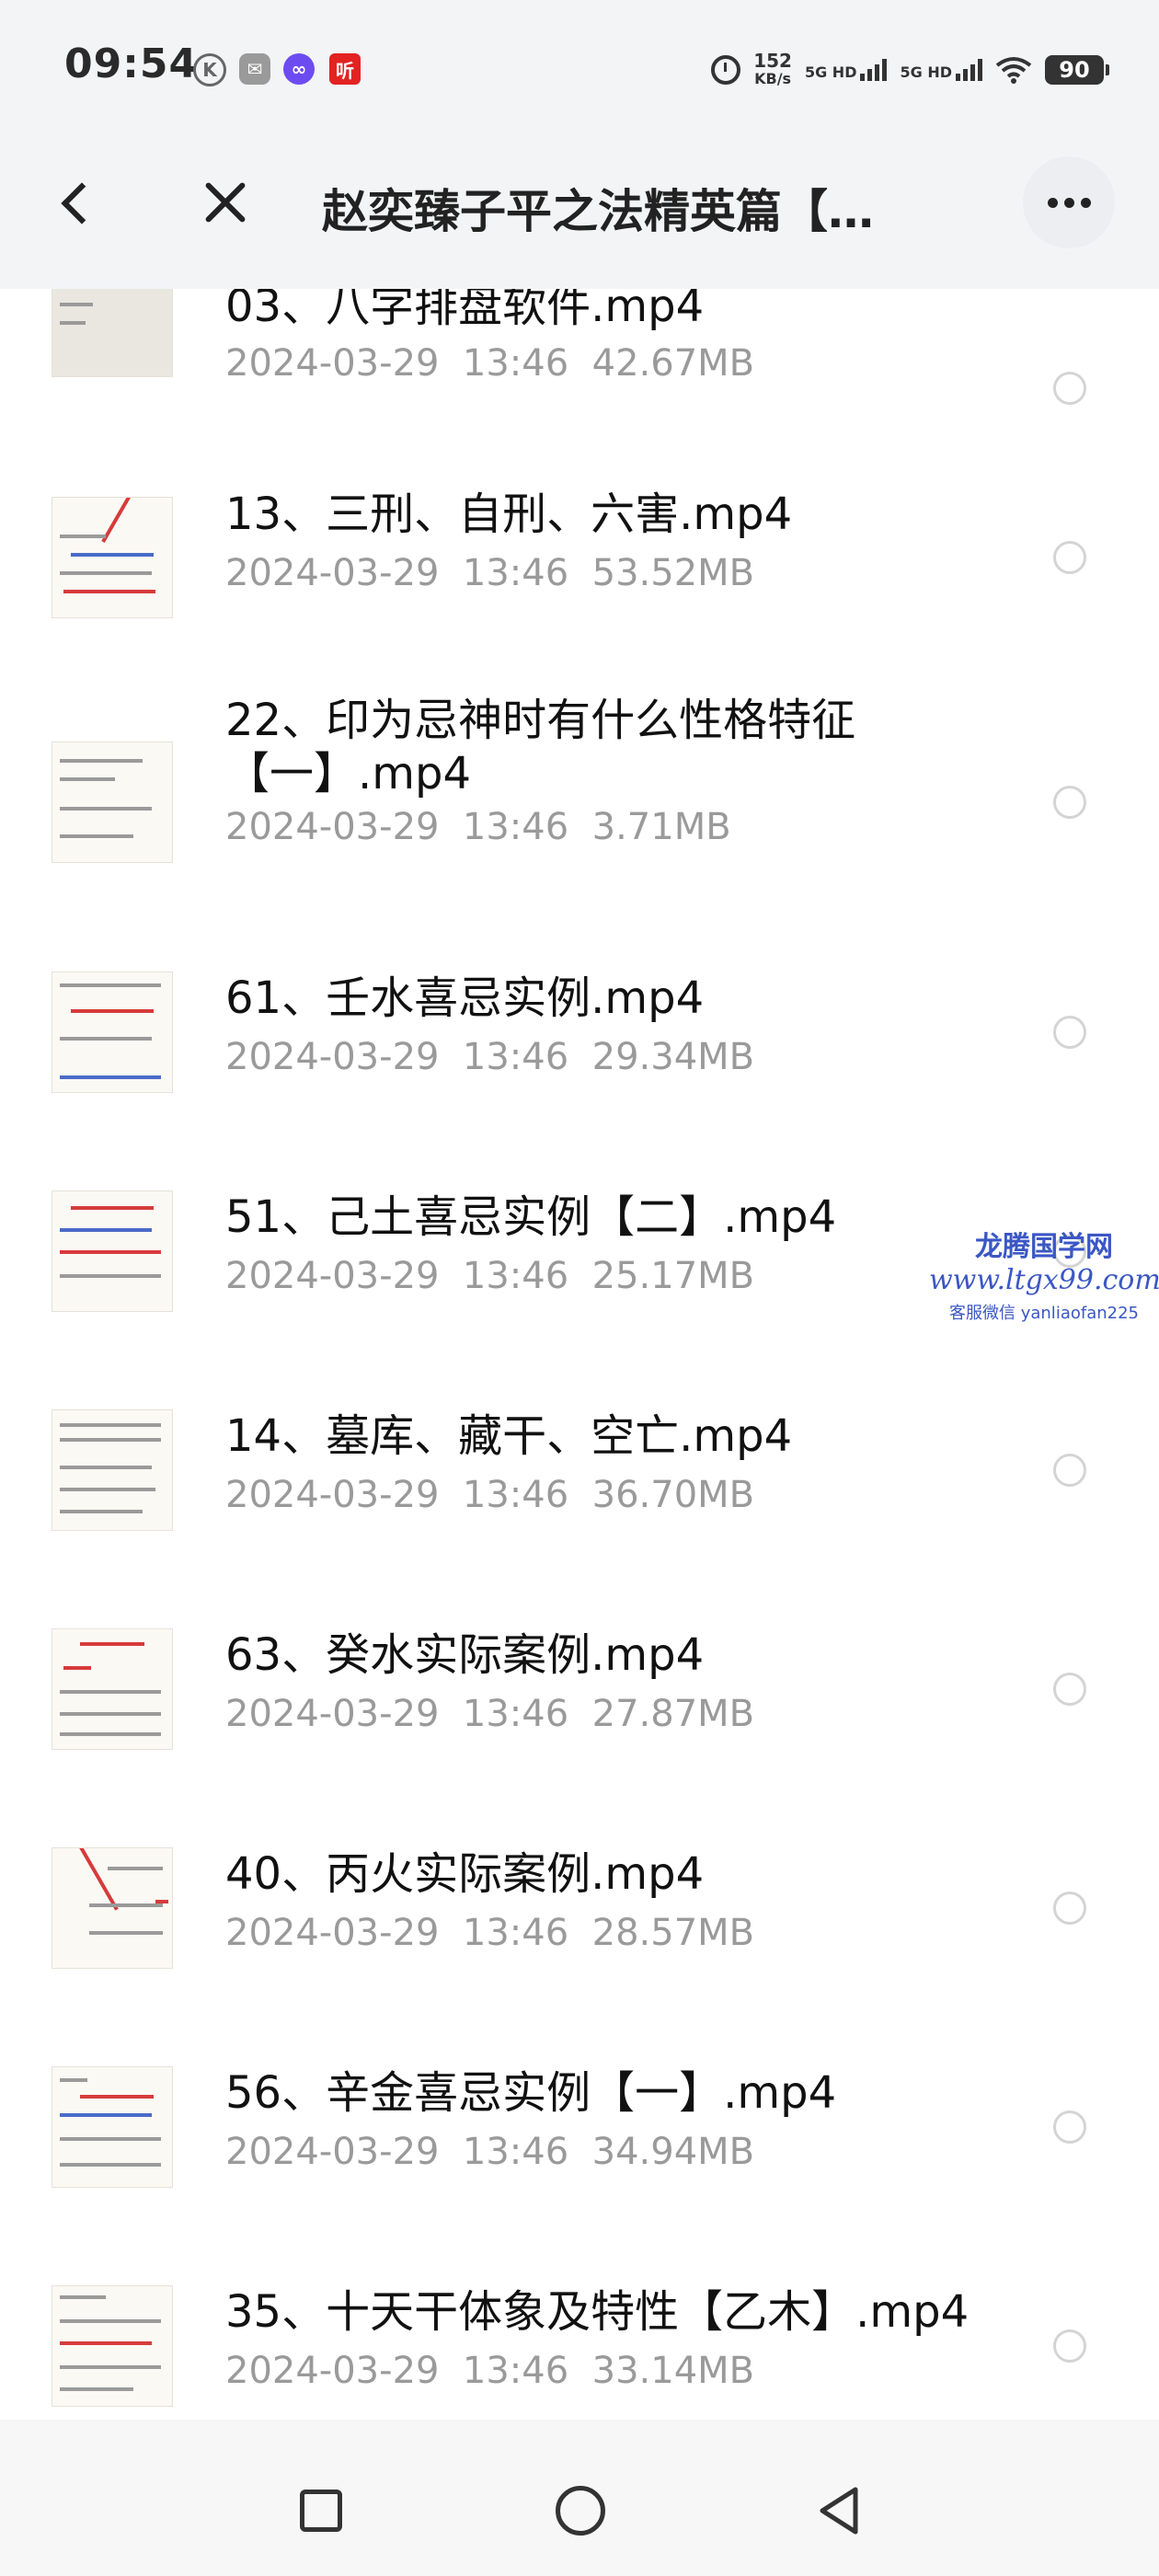  Describe the element at coordinates (509, 1436) in the screenshot. I see `file-name: 14、墓库、藏干、空亡.mp4` at that location.